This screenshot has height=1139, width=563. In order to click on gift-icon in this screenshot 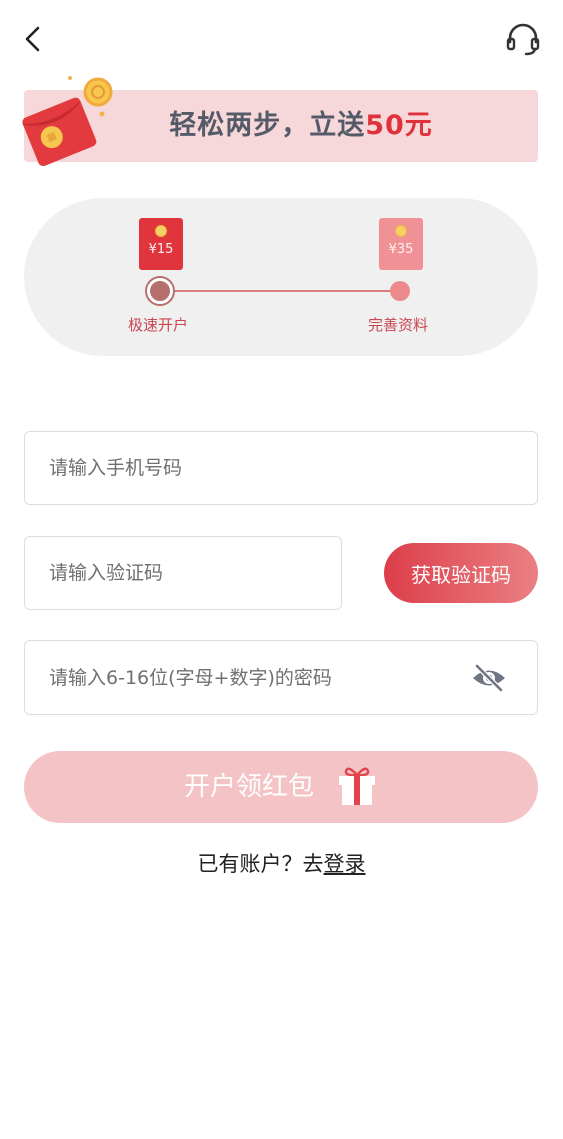, I will do `click(357, 786)`.